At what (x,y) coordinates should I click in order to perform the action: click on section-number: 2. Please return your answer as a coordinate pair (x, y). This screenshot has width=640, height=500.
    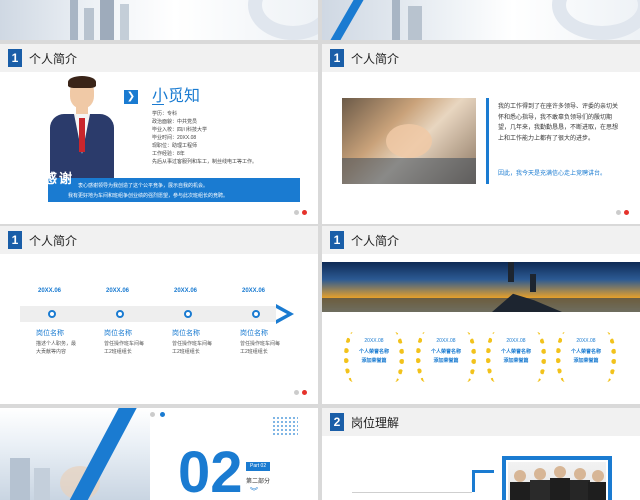
    Looking at the image, I should click on (337, 422).